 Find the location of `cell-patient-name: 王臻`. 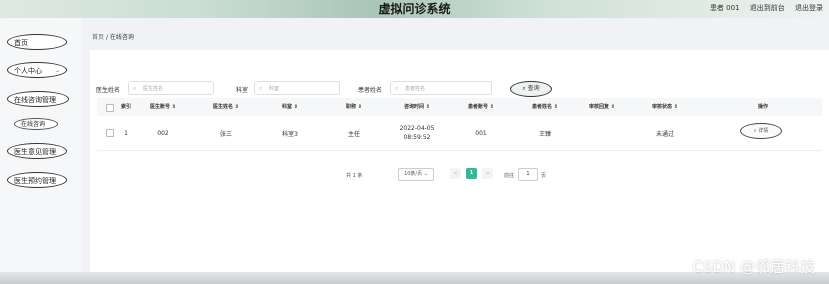

cell-patient-name: 王臻 is located at coordinates (545, 134).